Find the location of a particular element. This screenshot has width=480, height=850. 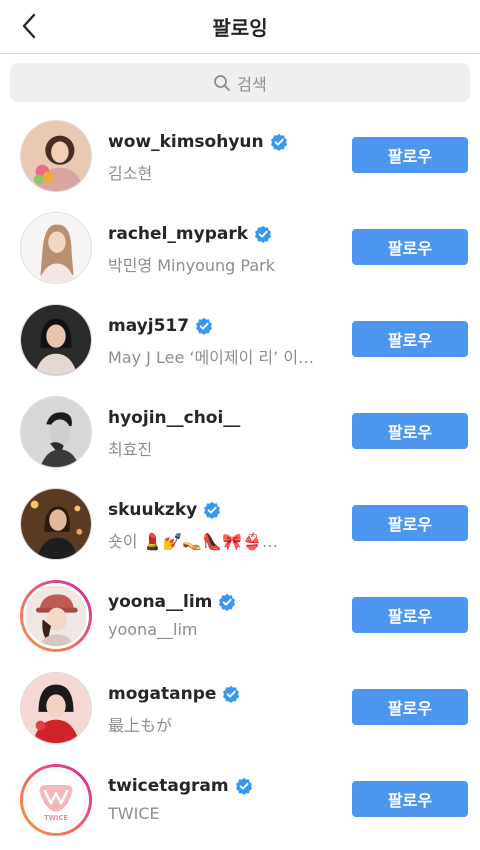

username-line: mogatanpe is located at coordinates (174, 694).